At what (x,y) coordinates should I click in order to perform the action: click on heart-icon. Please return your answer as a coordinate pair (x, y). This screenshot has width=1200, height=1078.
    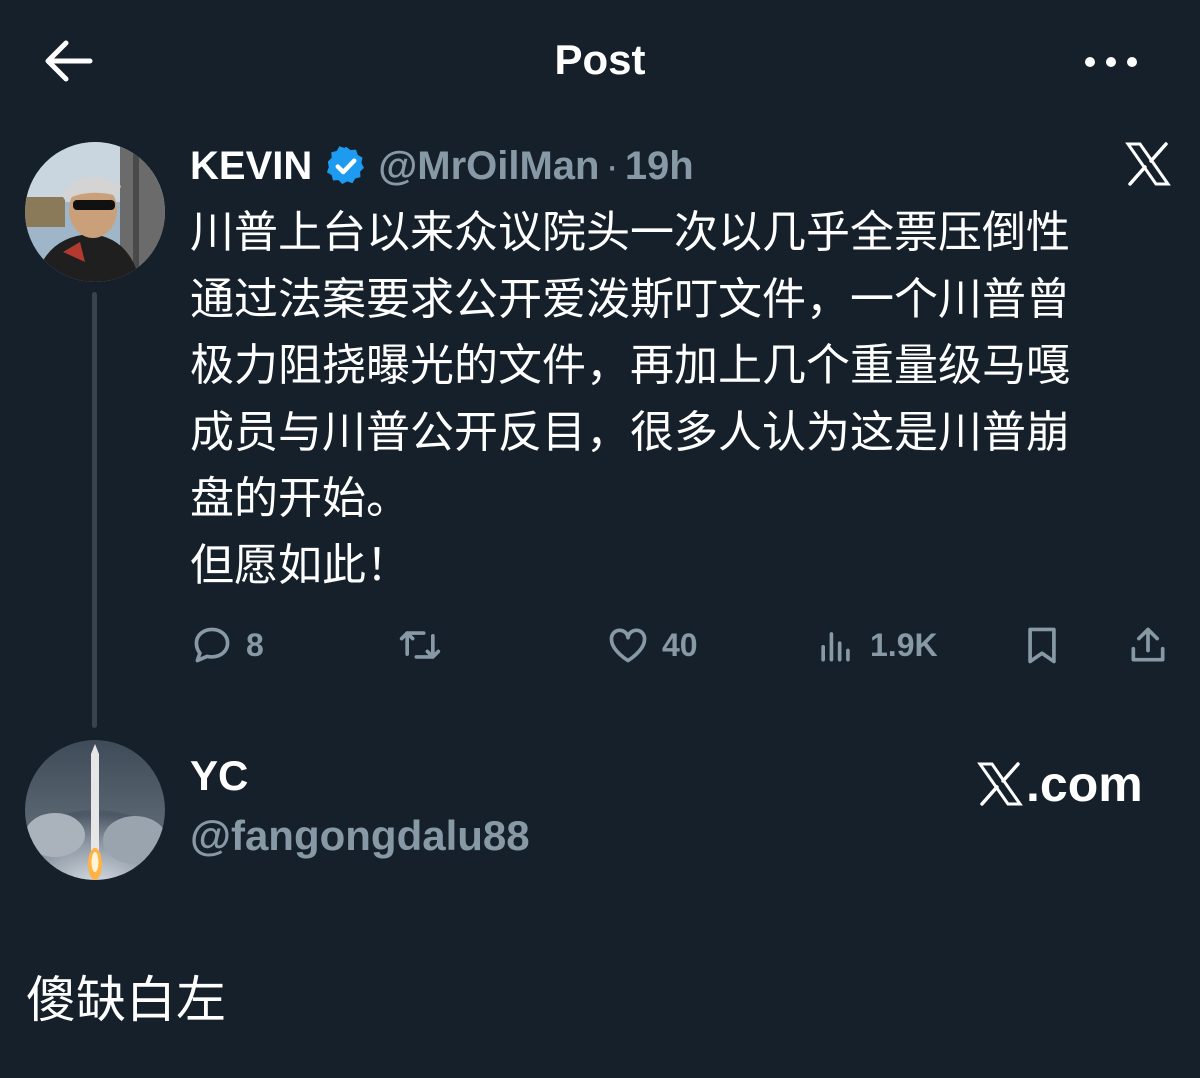
    Looking at the image, I should click on (628, 645).